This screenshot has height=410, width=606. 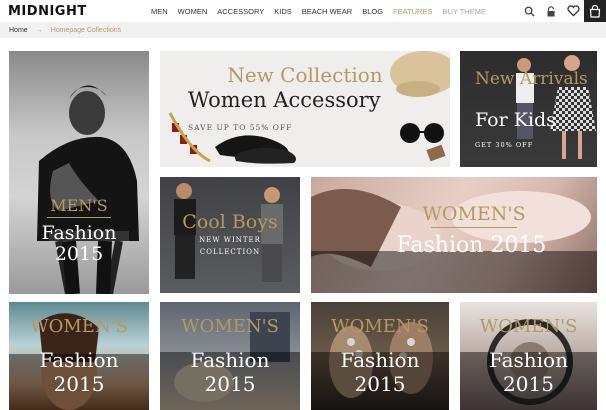 I want to click on cool-boys-image, so click(x=228, y=232).